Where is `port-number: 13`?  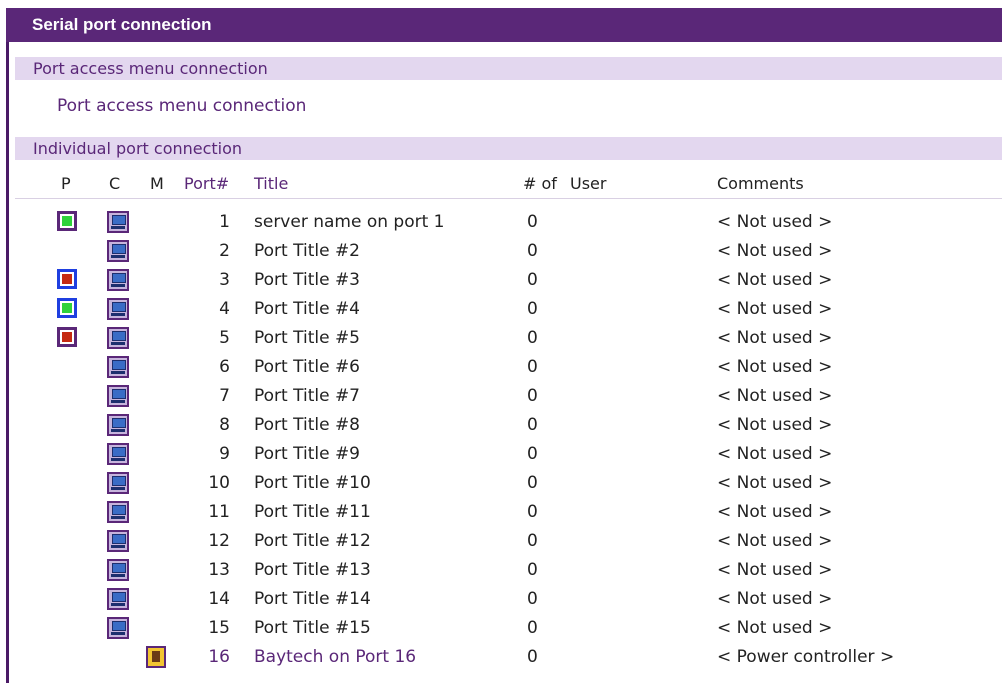 port-number: 13 is located at coordinates (219, 570).